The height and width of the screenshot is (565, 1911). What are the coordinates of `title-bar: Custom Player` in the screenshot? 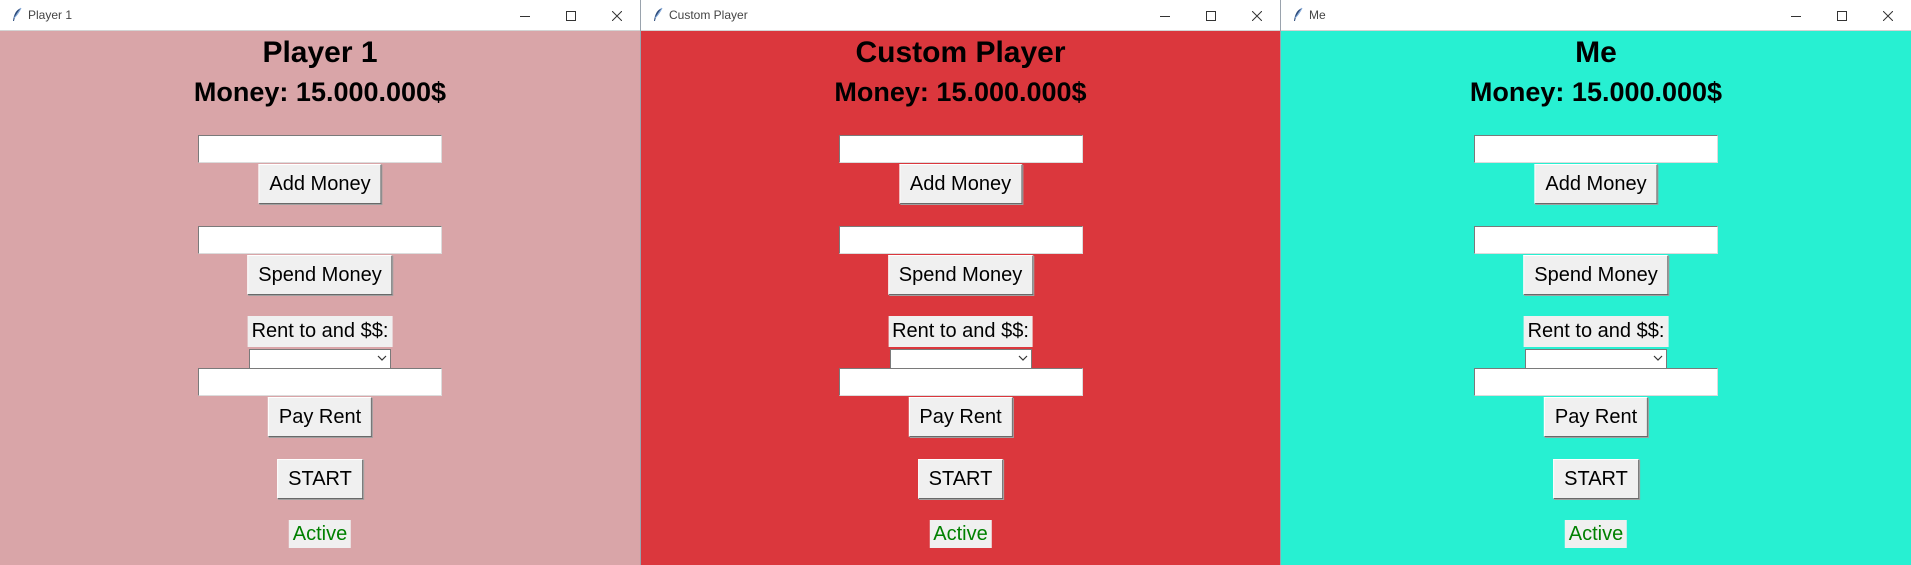 It's located at (960, 15).